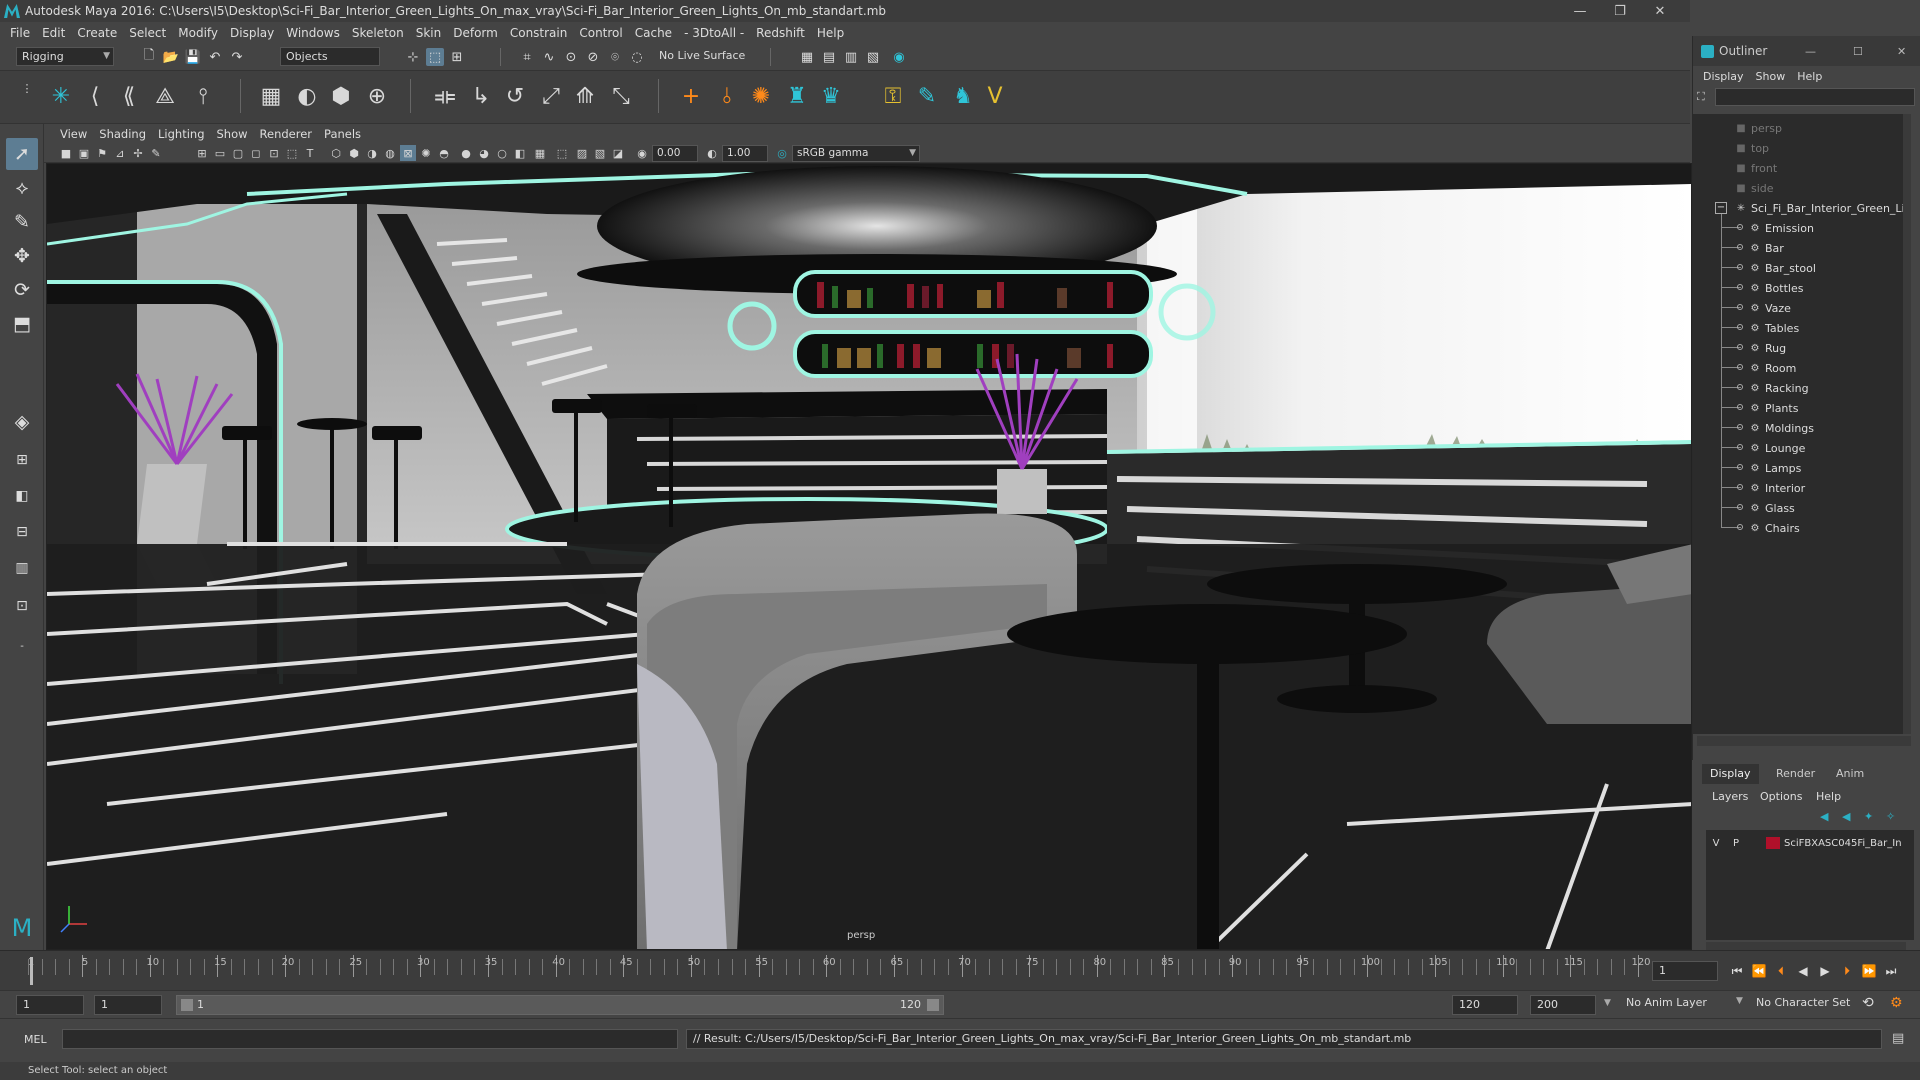  What do you see at coordinates (615, 57) in the screenshot?
I see `make-live-icon: ⌾` at bounding box center [615, 57].